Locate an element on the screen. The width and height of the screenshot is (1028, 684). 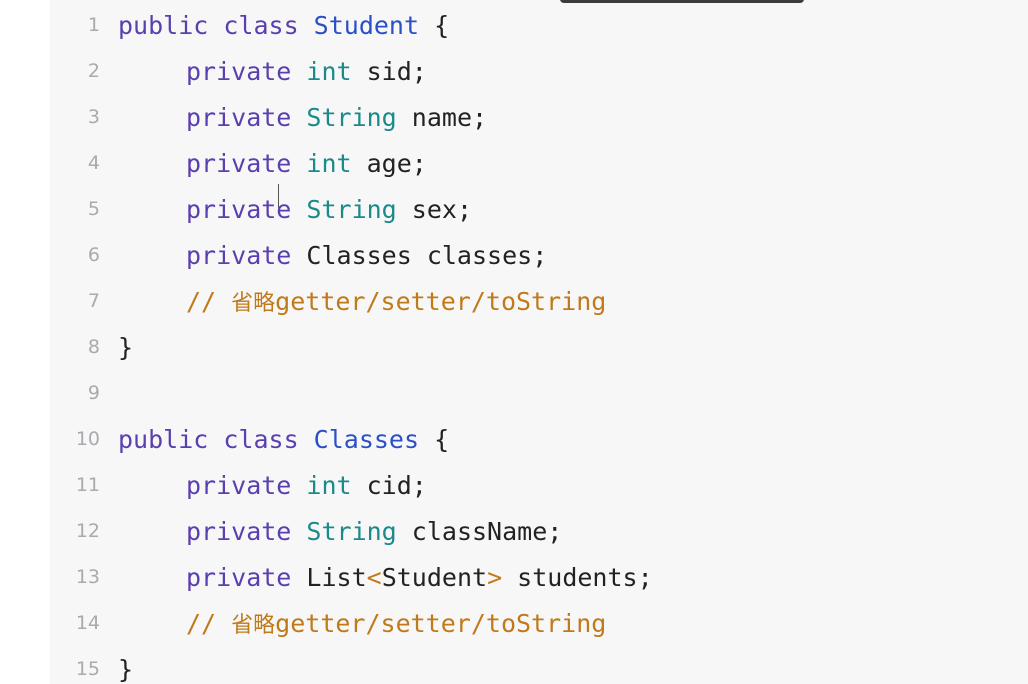
code-line: 6 private Classes classes; is located at coordinates (539, 255).